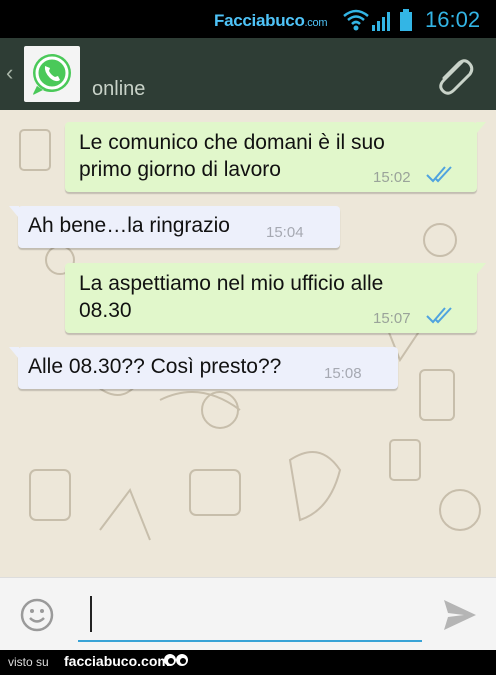 This screenshot has height=675, width=496. I want to click on paperclip-icon, so click(454, 76).